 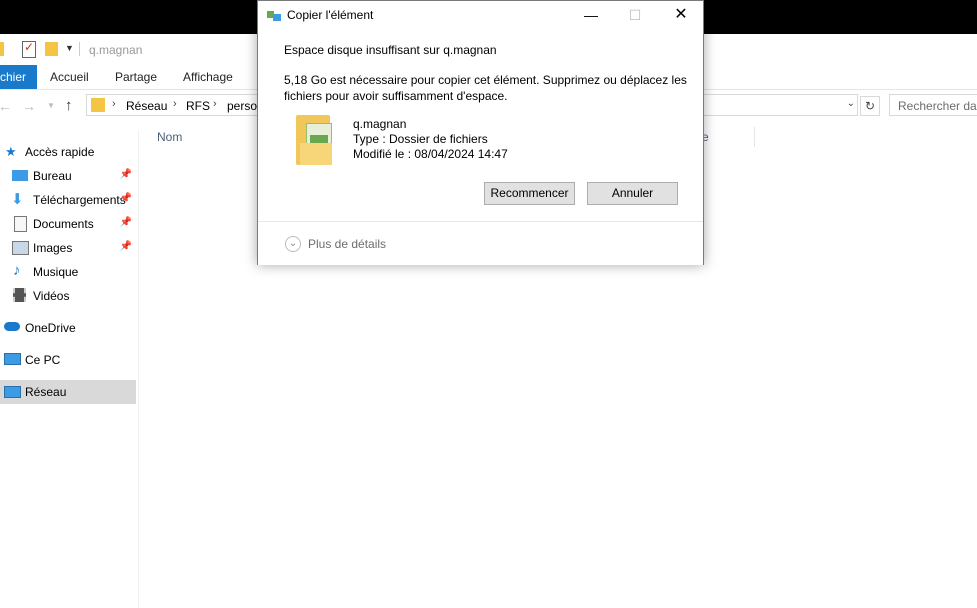 I want to click on window-path-text: q.magnan, so click(x=116, y=50).